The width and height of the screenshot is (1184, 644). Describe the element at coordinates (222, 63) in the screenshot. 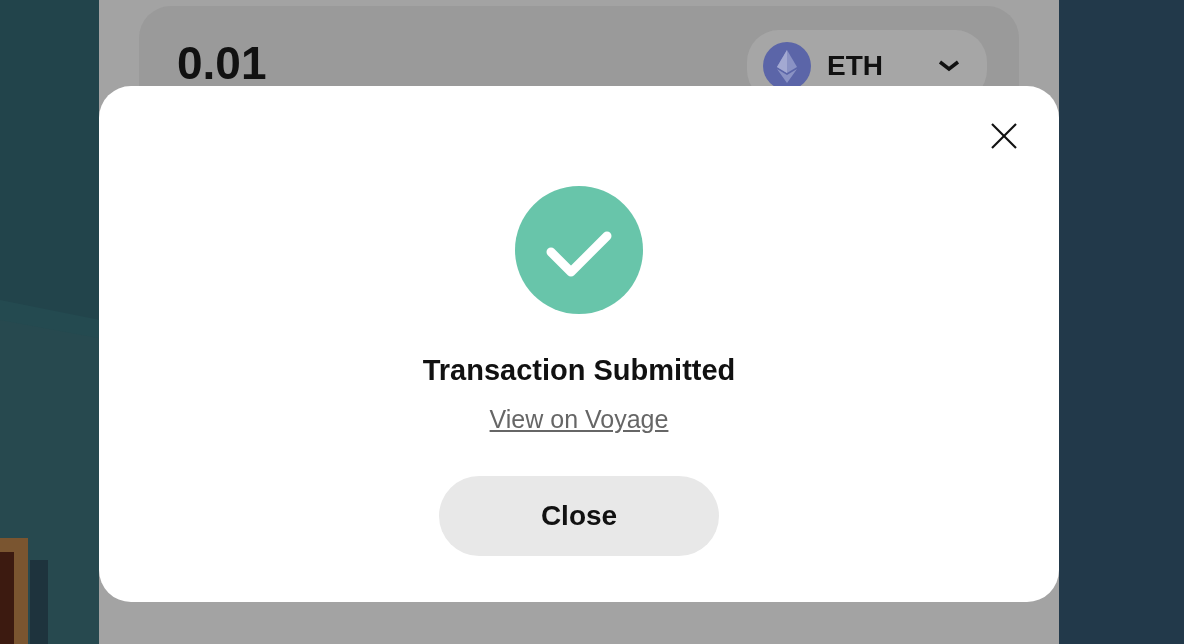

I see `amount-value: 0.01` at that location.